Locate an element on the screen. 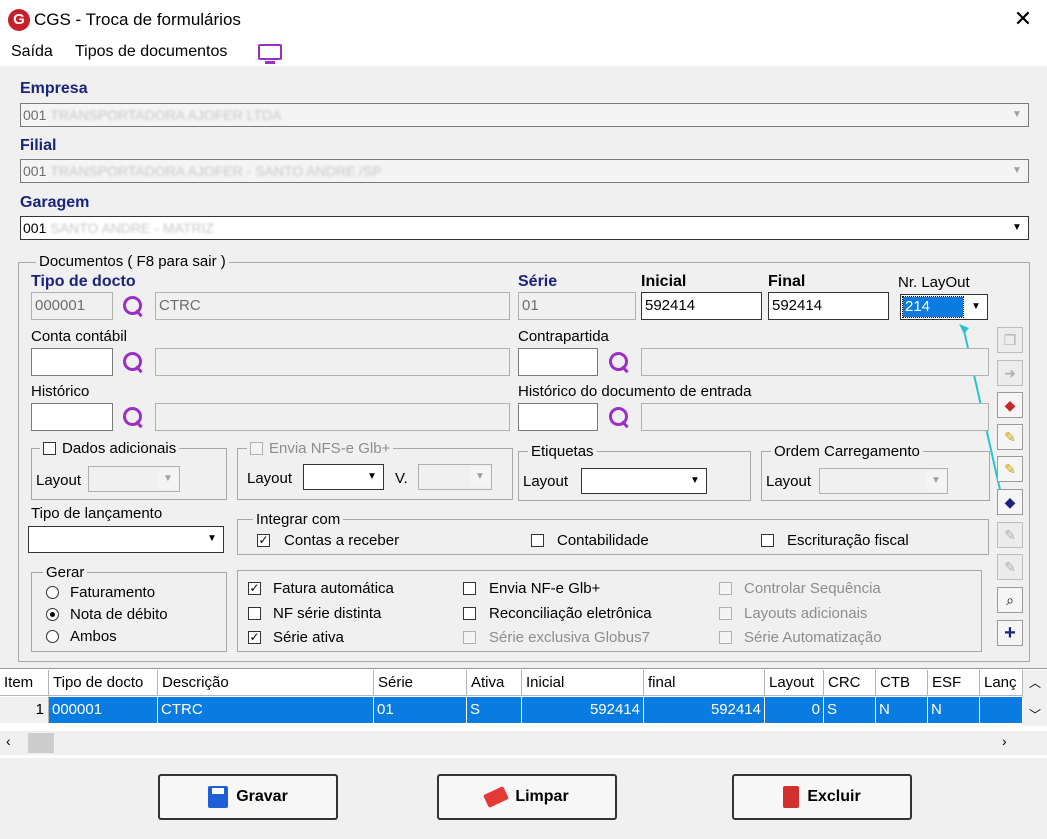 This screenshot has width=1047, height=839. etiquetas-layout-combo: ▼ is located at coordinates (644, 481).